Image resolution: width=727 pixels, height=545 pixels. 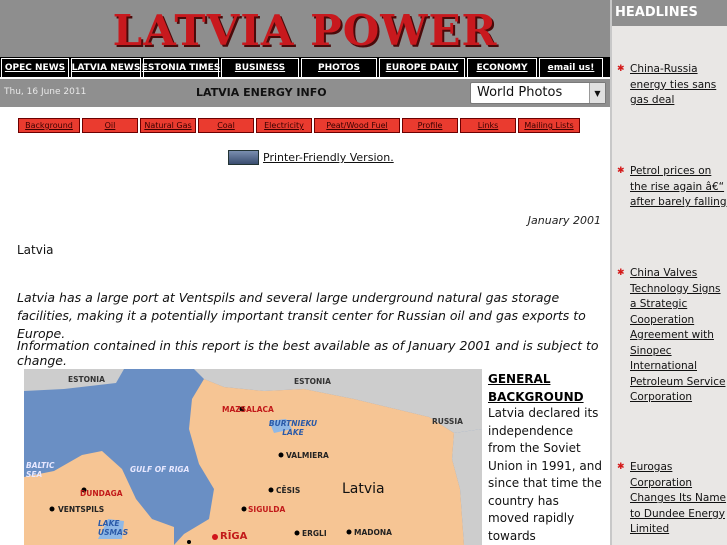 I want to click on site-banner: LATVIA POWER, so click(x=305, y=28).